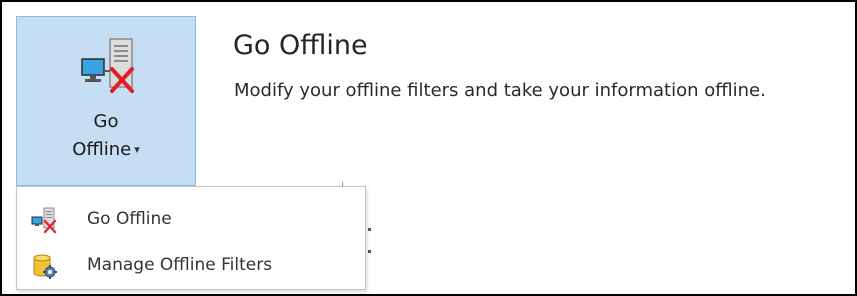  What do you see at coordinates (44, 220) in the screenshot?
I see `go-offline-icon` at bounding box center [44, 220].